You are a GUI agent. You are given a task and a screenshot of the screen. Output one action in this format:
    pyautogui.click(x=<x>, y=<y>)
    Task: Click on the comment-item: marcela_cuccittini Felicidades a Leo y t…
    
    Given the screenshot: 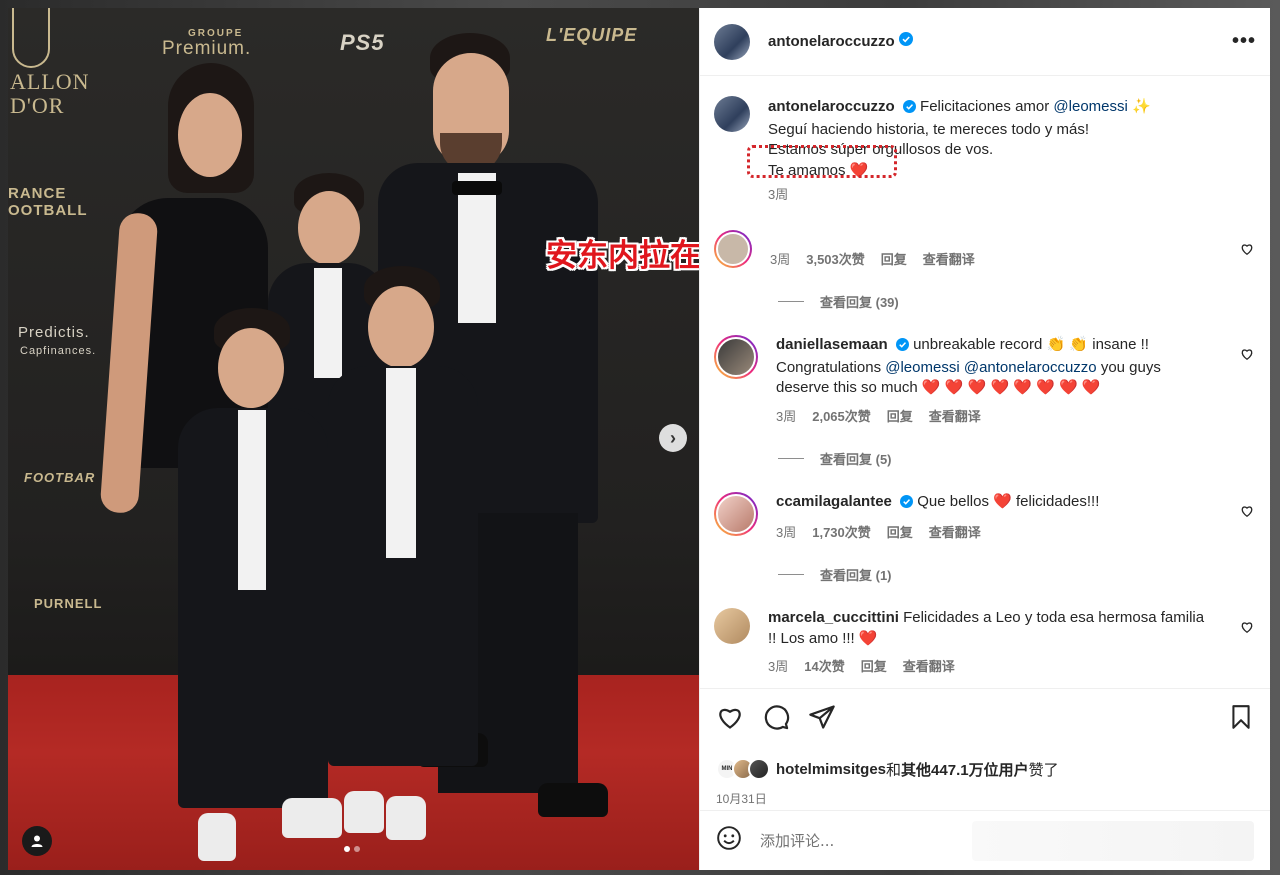 What is the action you would take?
    pyautogui.click(x=985, y=643)
    